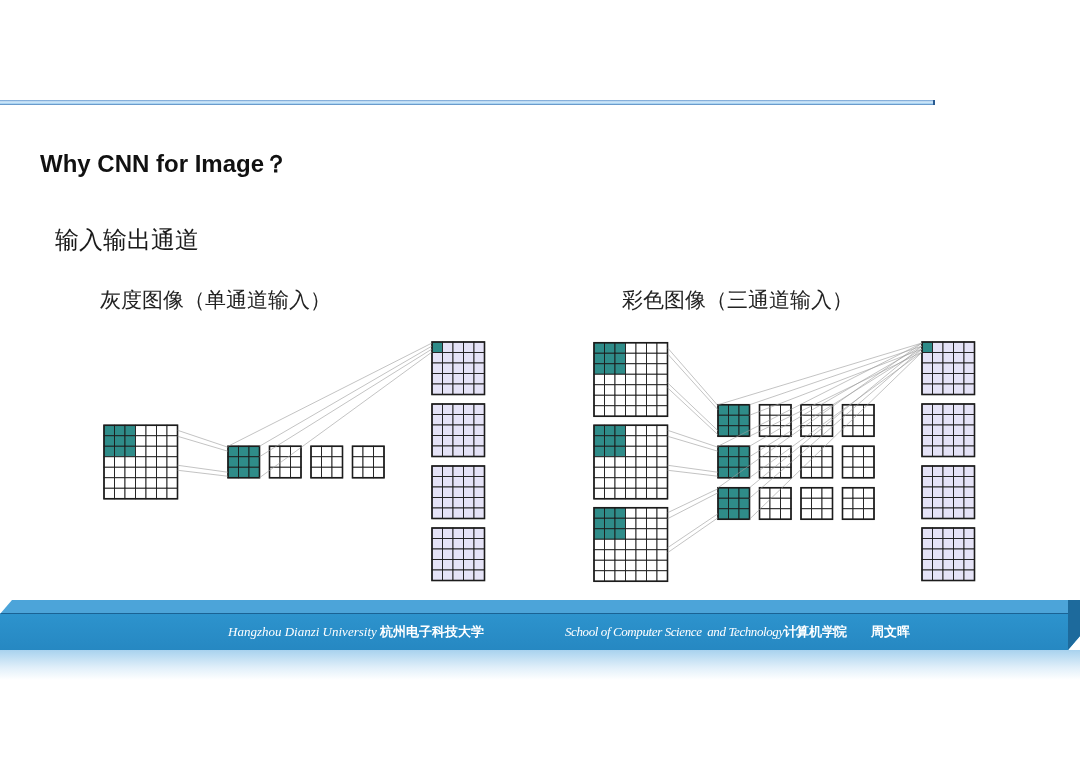 Image resolution: width=1080 pixels, height=763 pixels. What do you see at coordinates (164, 164) in the screenshot?
I see `slide-title: Why CNN for Image？` at bounding box center [164, 164].